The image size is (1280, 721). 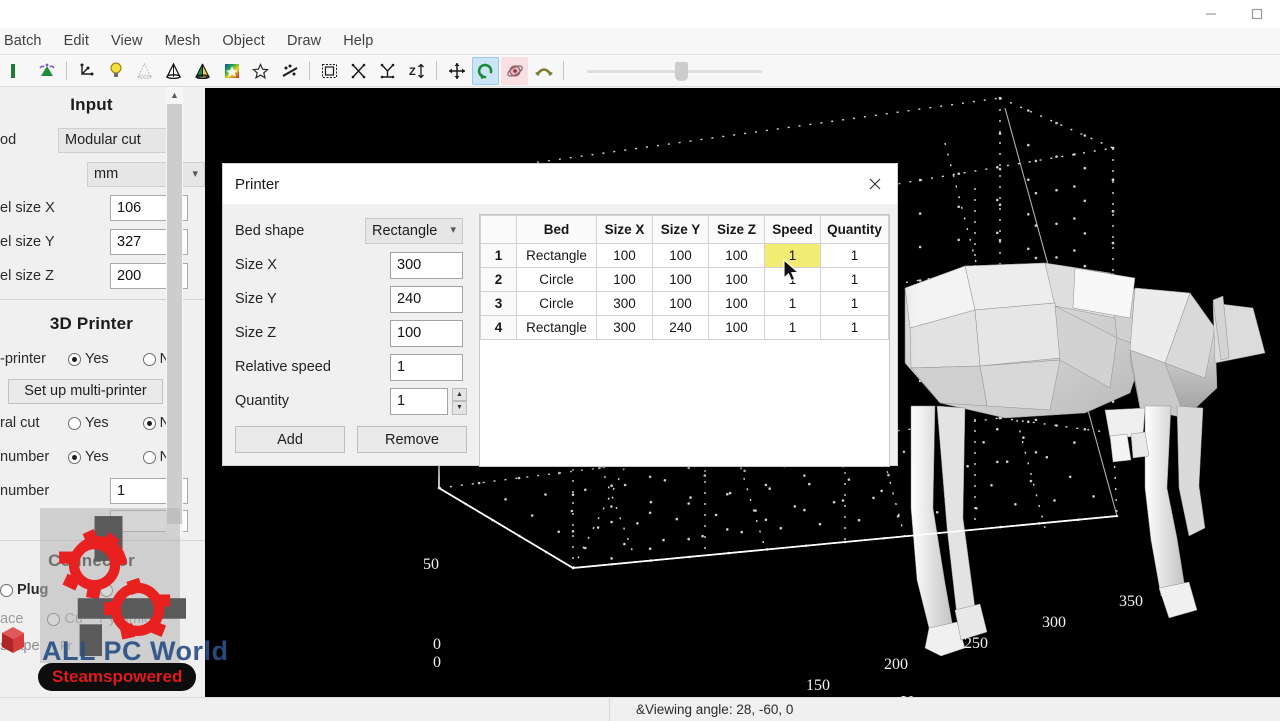 What do you see at coordinates (514, 70) in the screenshot?
I see `orbit-icon` at bounding box center [514, 70].